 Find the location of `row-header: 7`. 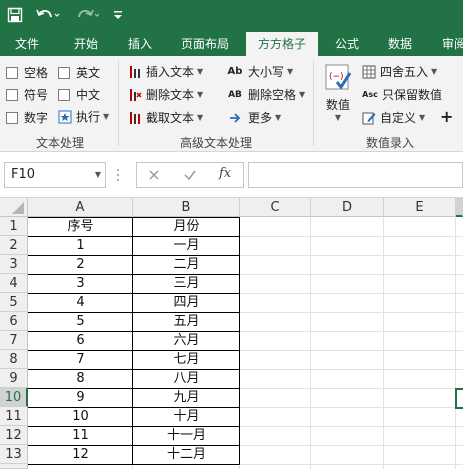

row-header: 7 is located at coordinates (14, 340).